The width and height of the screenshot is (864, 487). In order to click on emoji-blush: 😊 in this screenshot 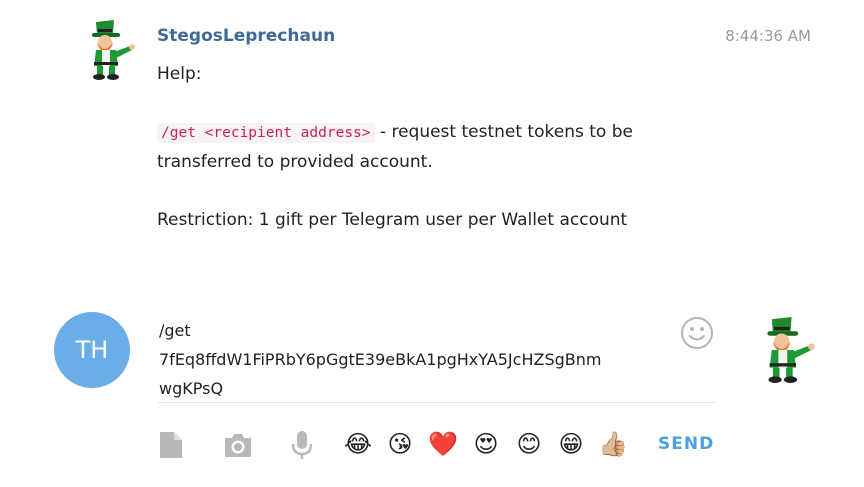, I will do `click(529, 444)`.